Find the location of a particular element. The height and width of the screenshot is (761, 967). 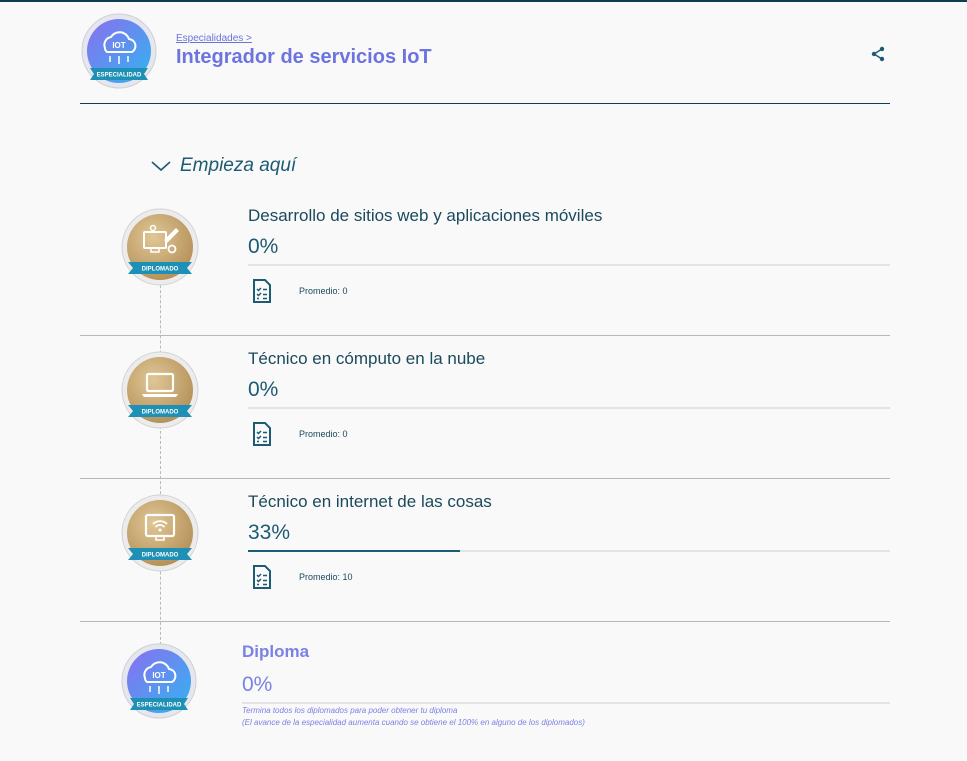

chevron-down-icon is located at coordinates (161, 166).